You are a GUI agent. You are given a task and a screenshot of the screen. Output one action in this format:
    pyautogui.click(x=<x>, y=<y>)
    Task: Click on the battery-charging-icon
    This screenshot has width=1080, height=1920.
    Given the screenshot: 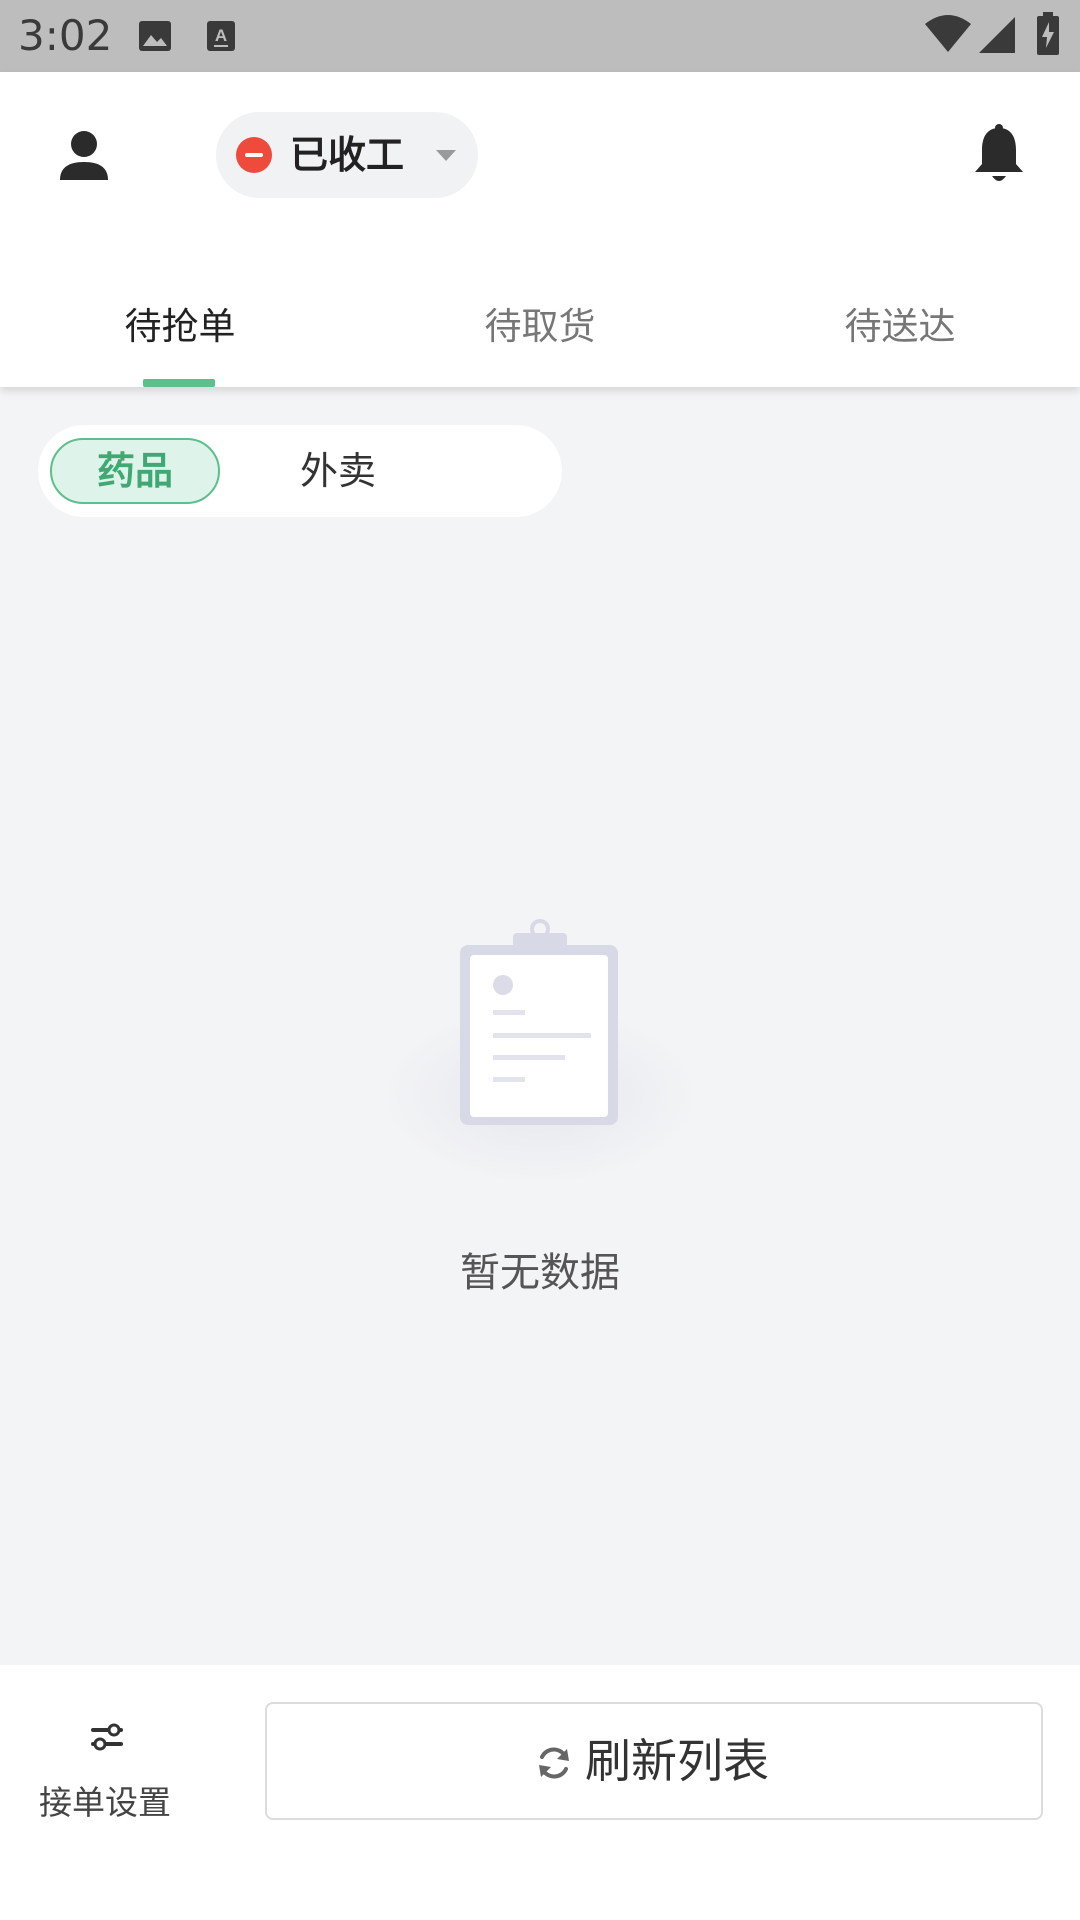 What is the action you would take?
    pyautogui.click(x=1048, y=33)
    